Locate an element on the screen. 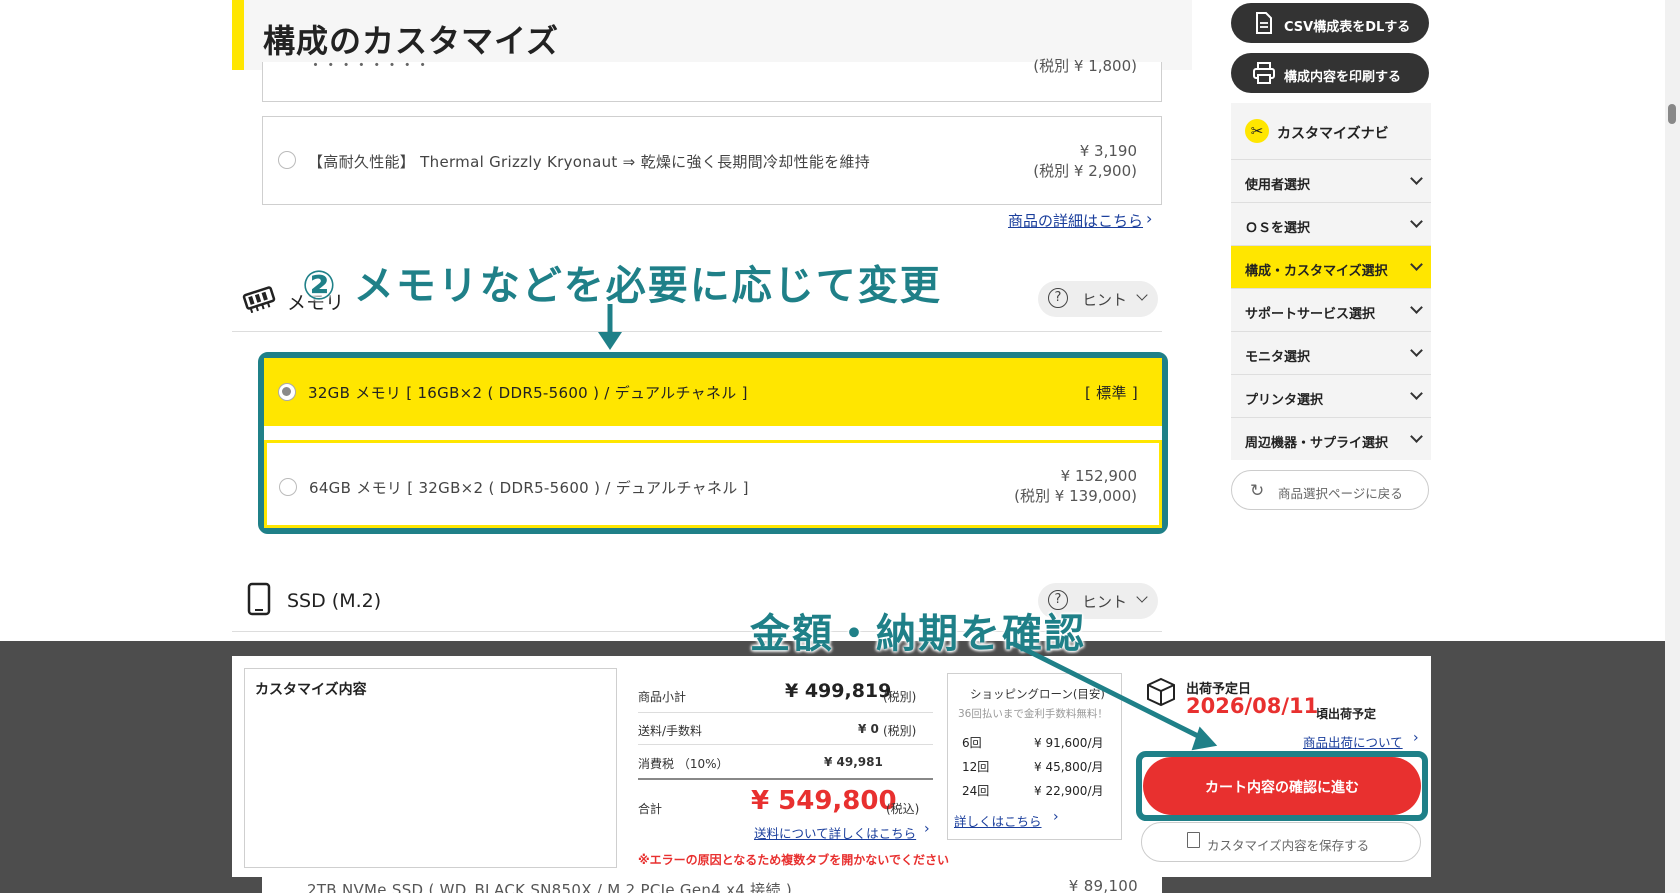 This screenshot has width=1680, height=893. question-circle-icon: ? is located at coordinates (1058, 298).